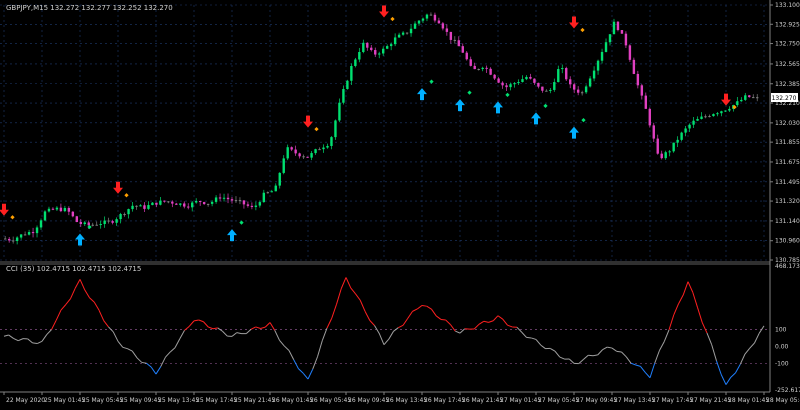 This screenshot has width=800, height=410. I want to click on time-label: 25 May 21:45, so click(254, 400).